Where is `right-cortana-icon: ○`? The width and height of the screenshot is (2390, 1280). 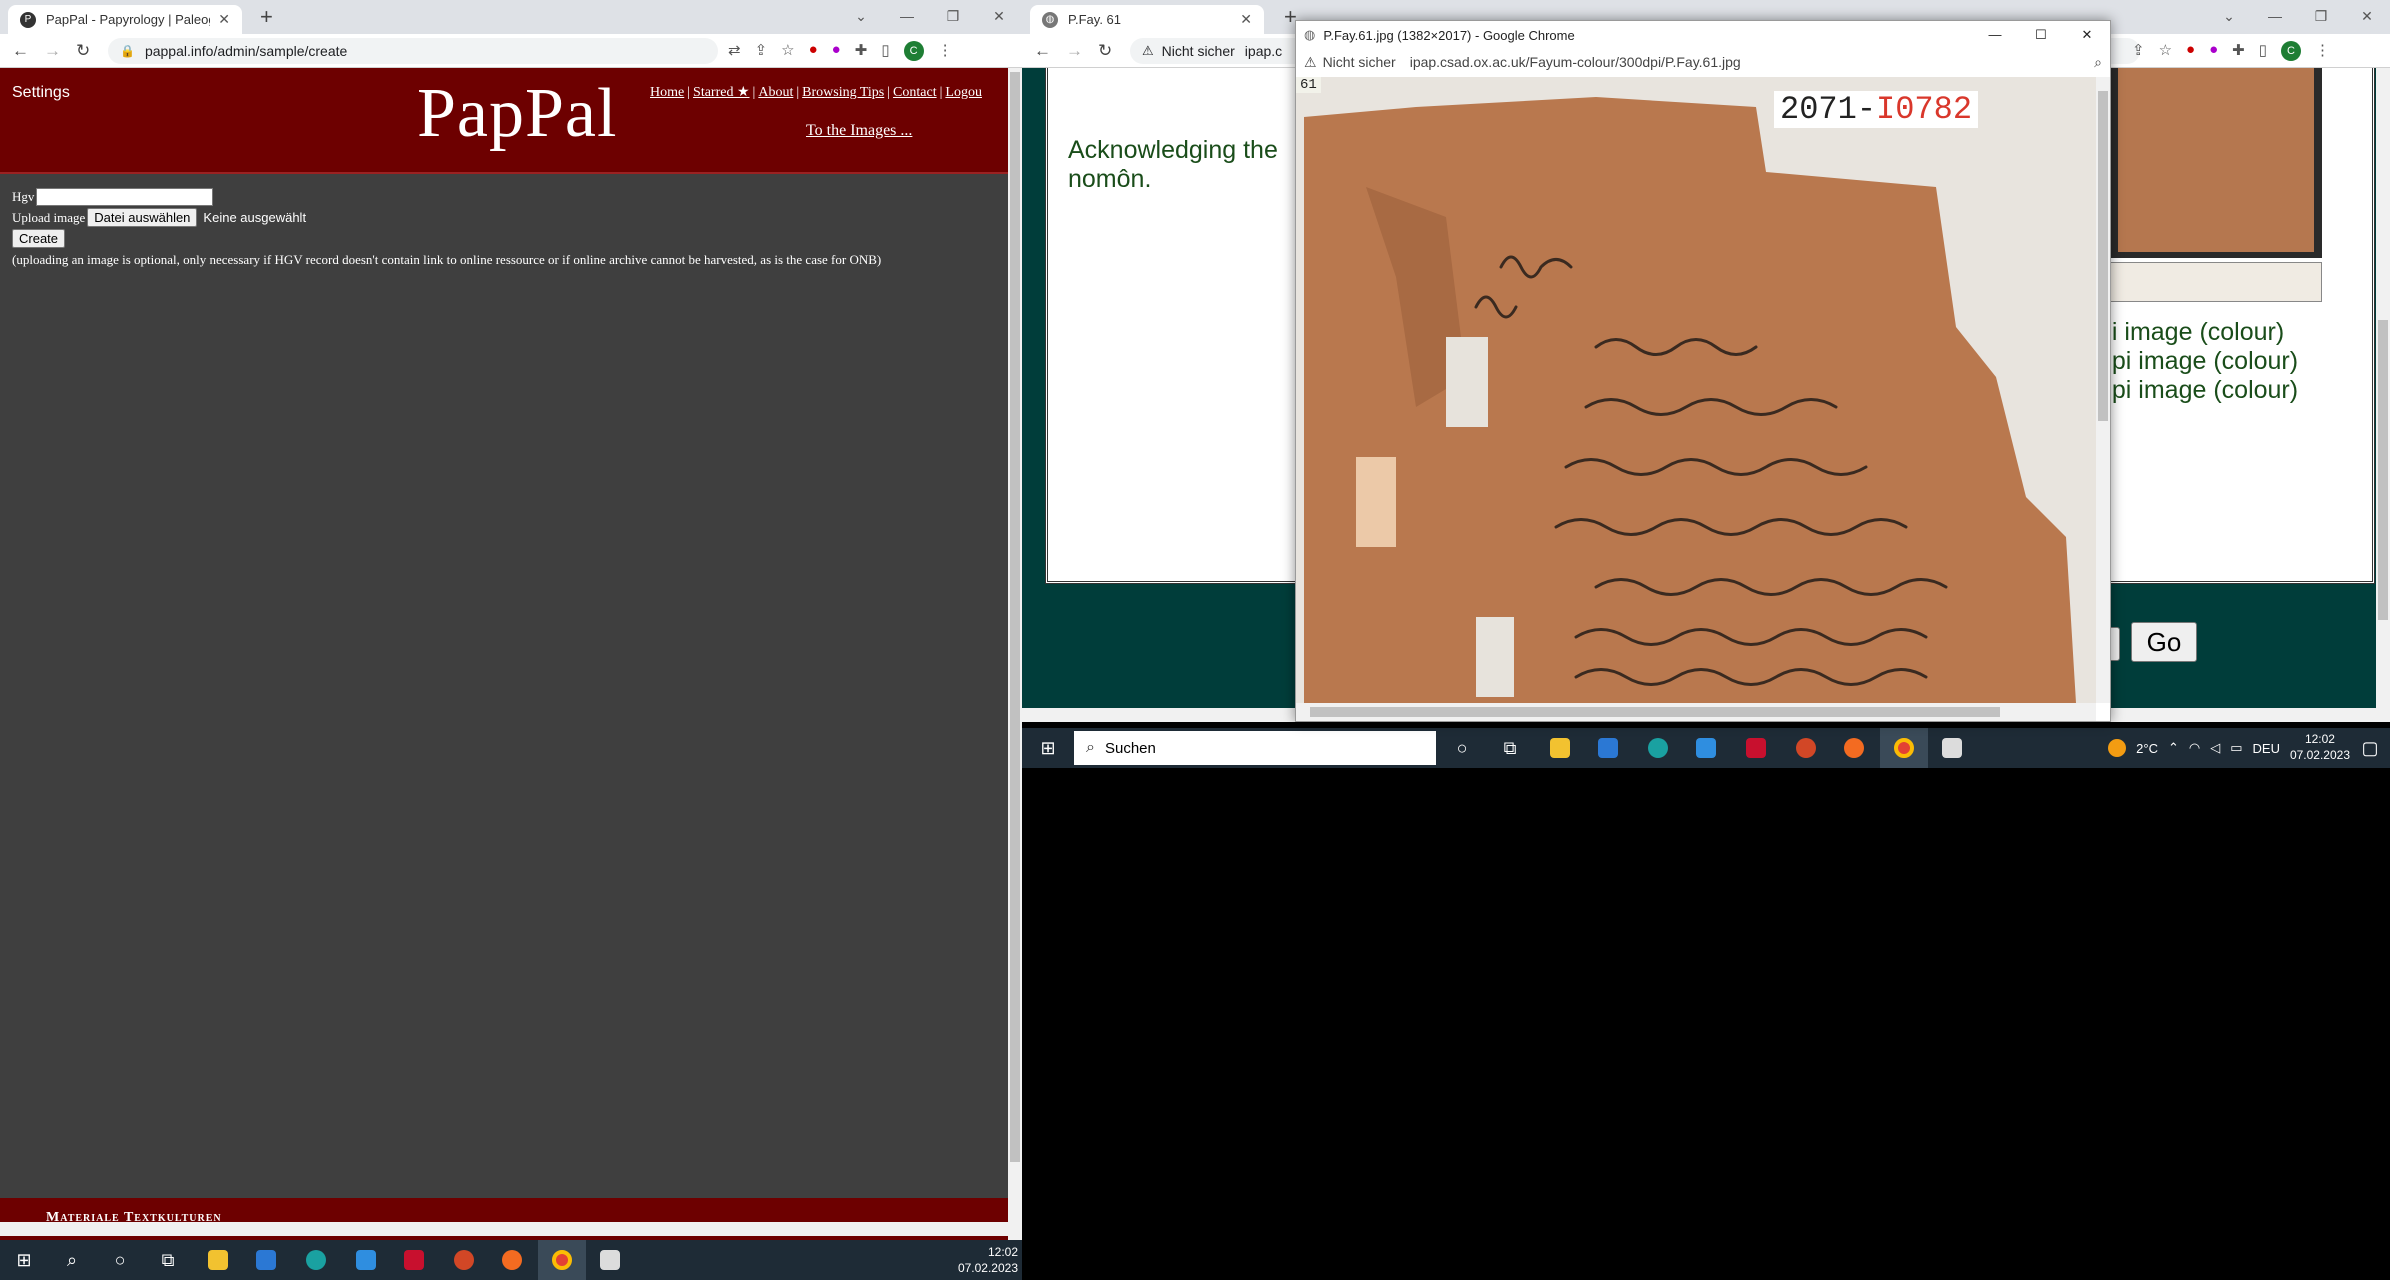
right-cortana-icon: ○ is located at coordinates (1462, 748).